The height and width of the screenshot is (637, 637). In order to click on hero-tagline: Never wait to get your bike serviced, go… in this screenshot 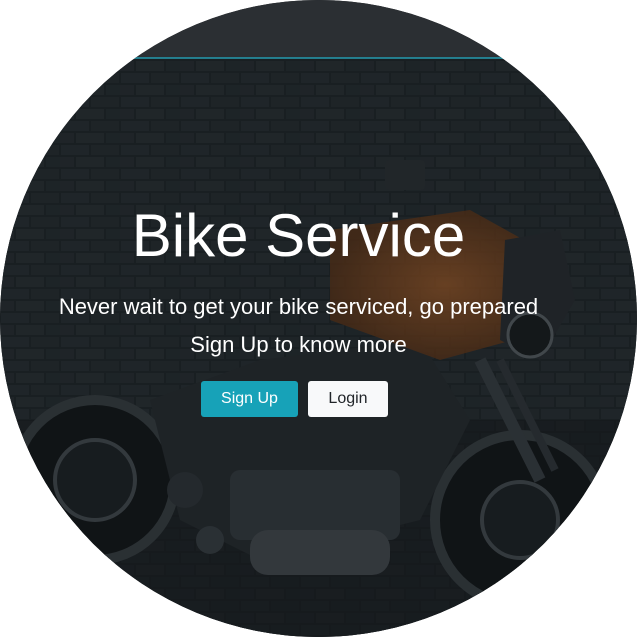, I will do `click(298, 306)`.